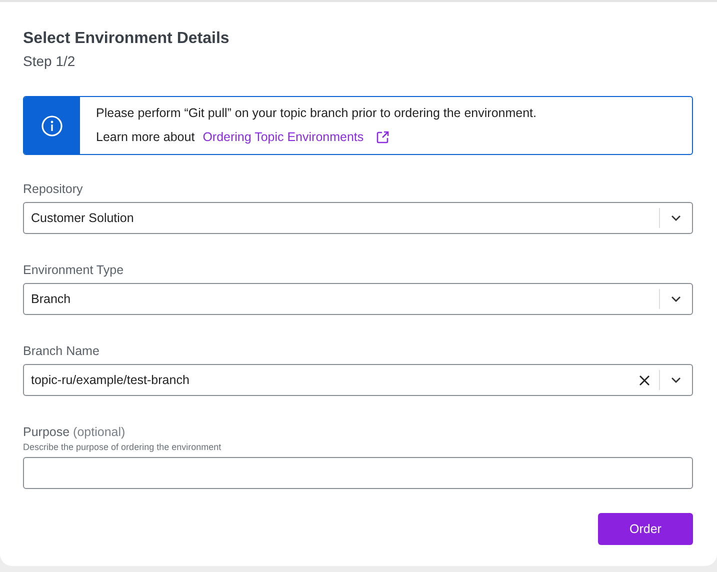  Describe the element at coordinates (358, 473) in the screenshot. I see `purpose-input` at that location.